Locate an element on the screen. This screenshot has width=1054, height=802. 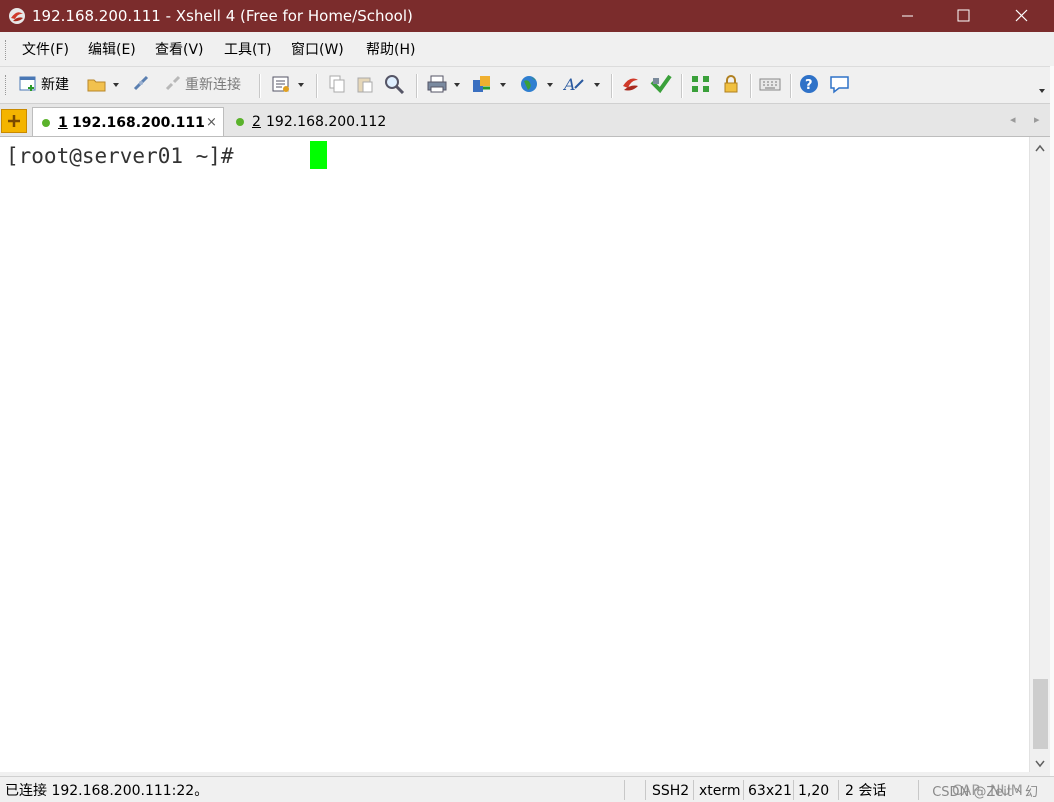
scroll-down-icon is located at coordinates (1040, 764).